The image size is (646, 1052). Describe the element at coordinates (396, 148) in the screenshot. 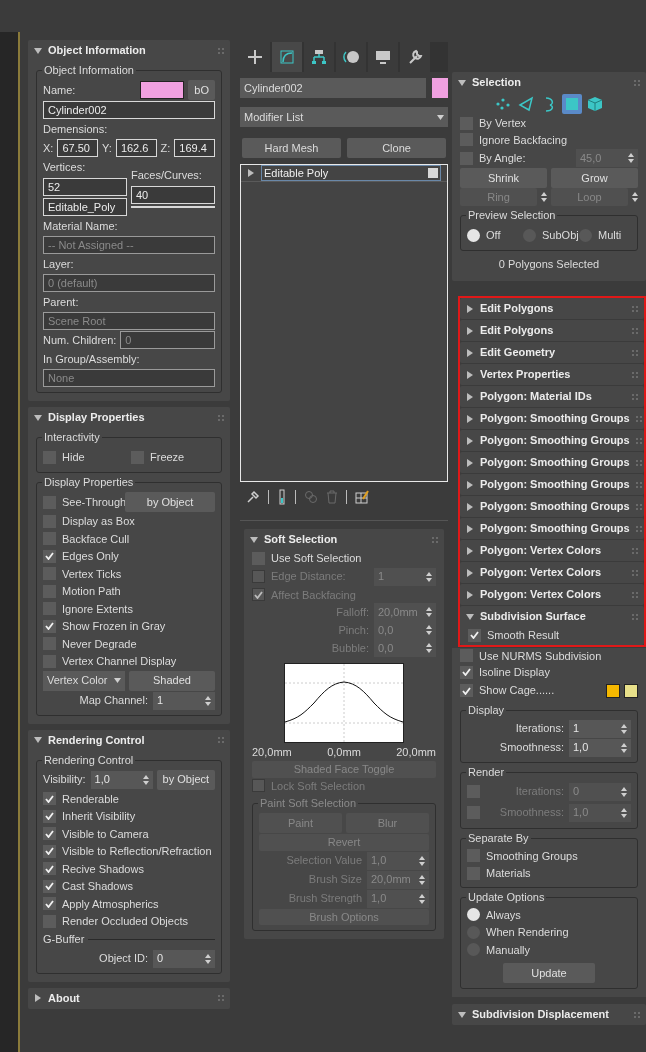

I see `push-button: Clone` at that location.